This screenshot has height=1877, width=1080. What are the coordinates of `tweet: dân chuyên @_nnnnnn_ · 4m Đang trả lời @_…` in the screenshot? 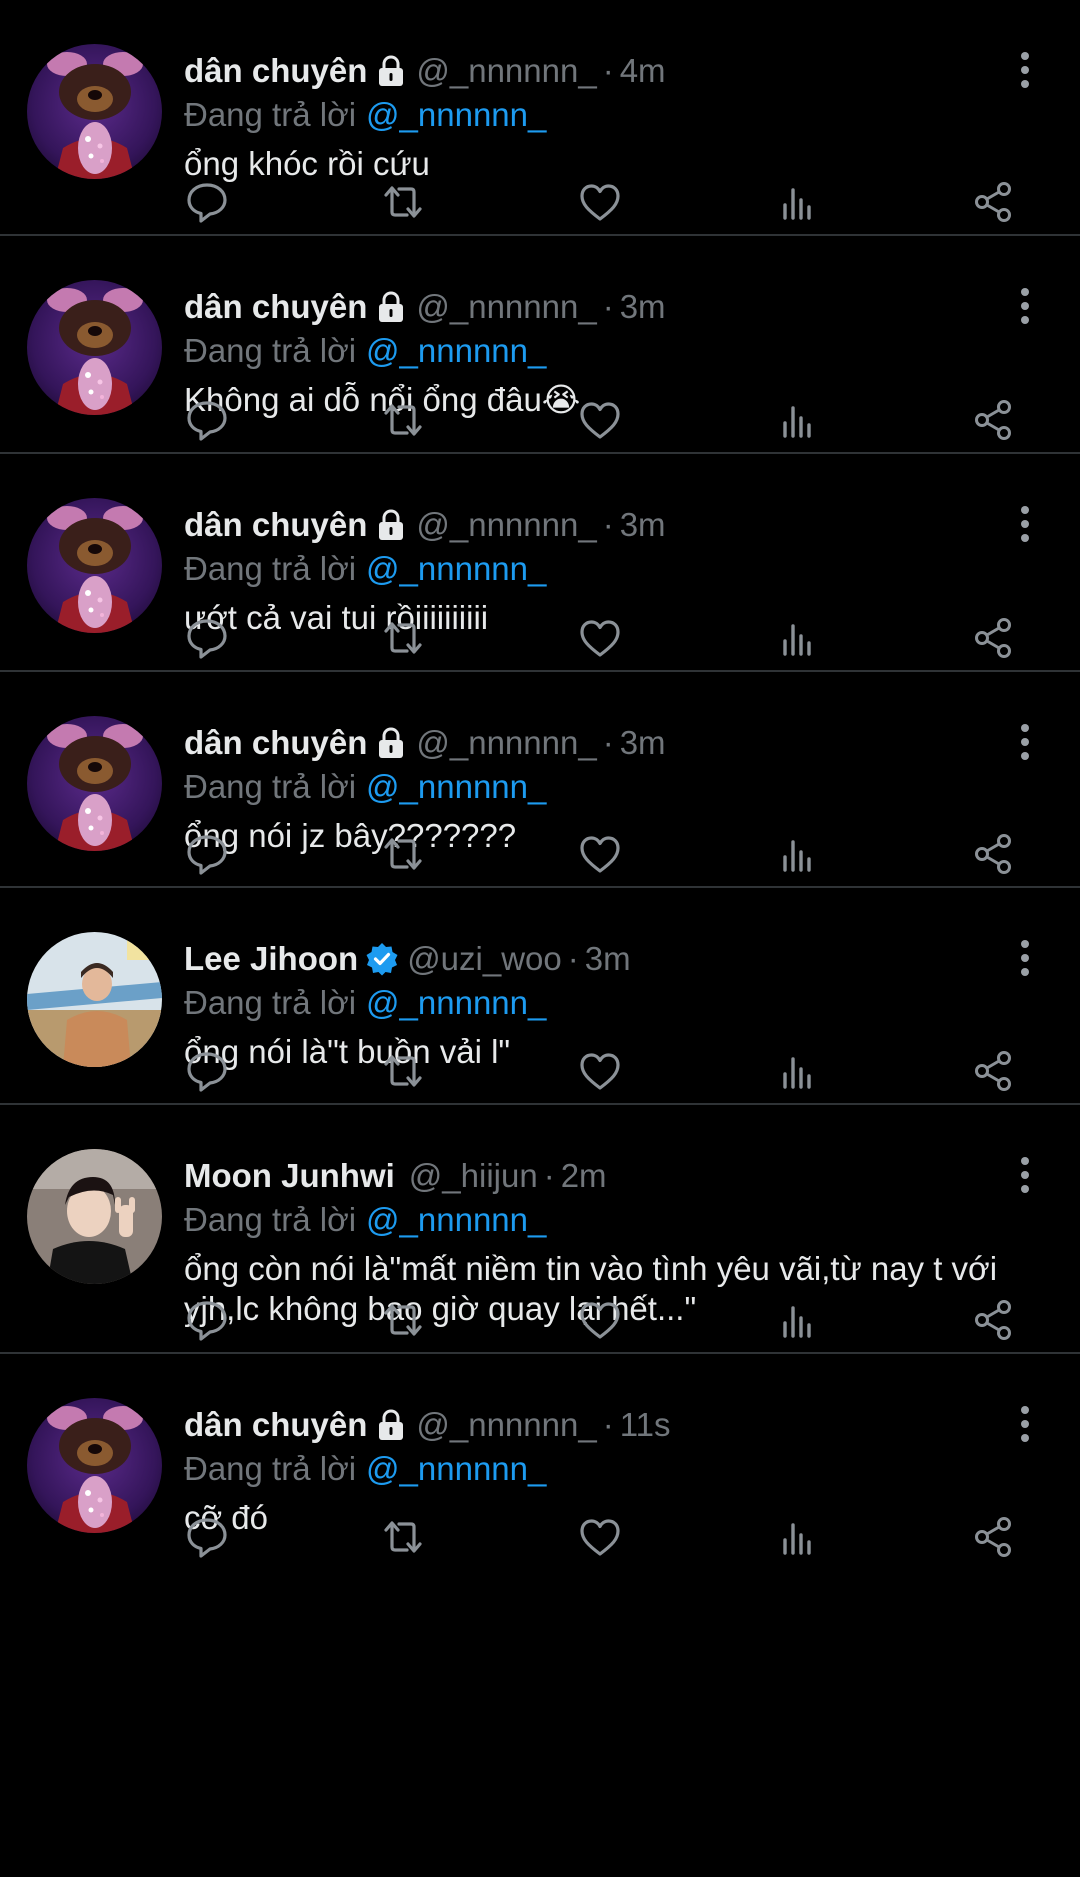 It's located at (540, 118).